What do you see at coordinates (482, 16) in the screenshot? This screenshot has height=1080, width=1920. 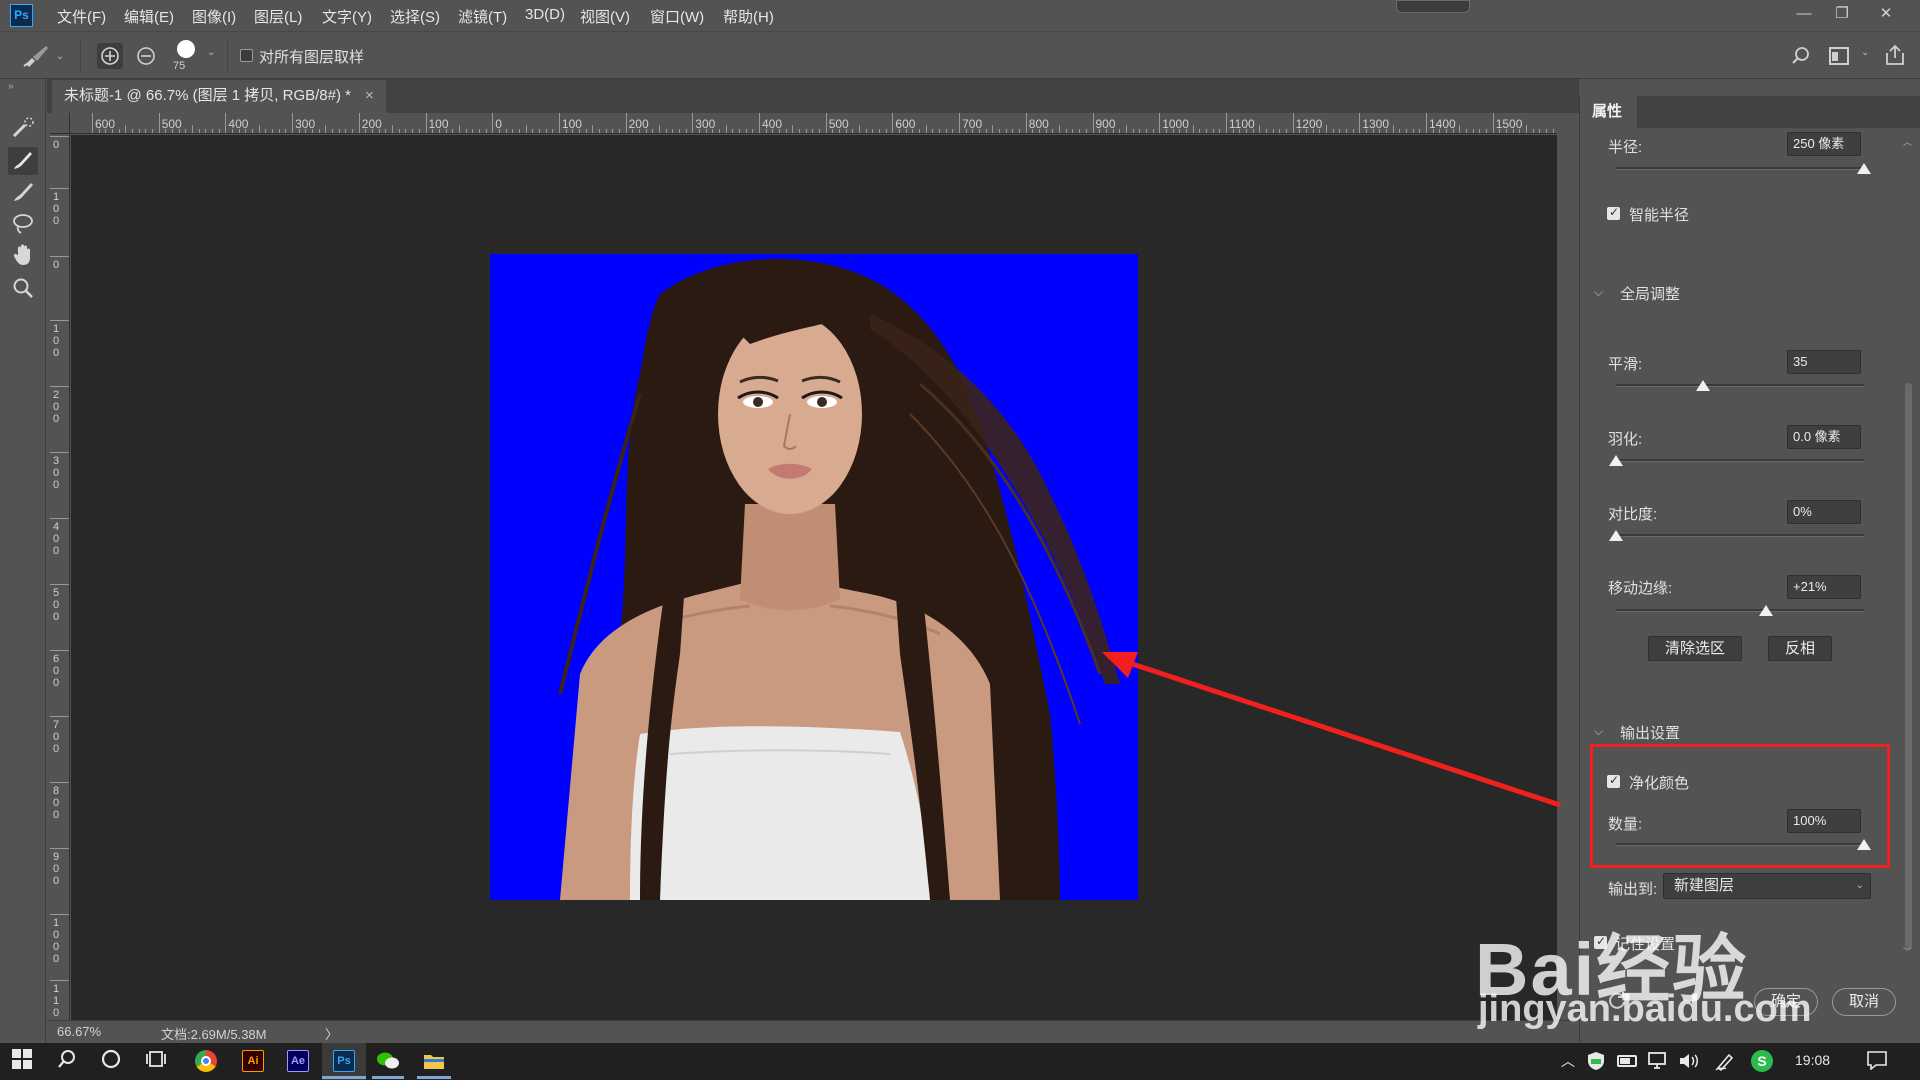 I see `menu-item: 滤镜(T)` at bounding box center [482, 16].